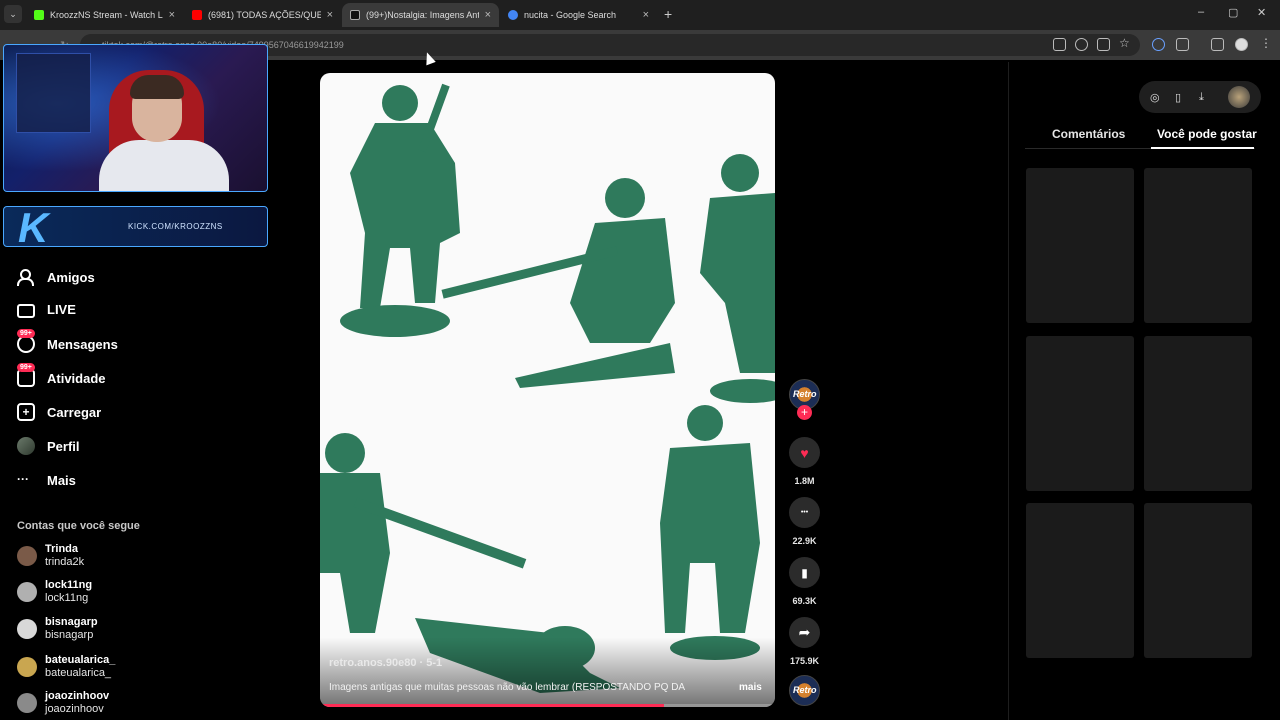 The width and height of the screenshot is (1280, 720). Describe the element at coordinates (26, 367) in the screenshot. I see `activity-badge: 99+` at that location.